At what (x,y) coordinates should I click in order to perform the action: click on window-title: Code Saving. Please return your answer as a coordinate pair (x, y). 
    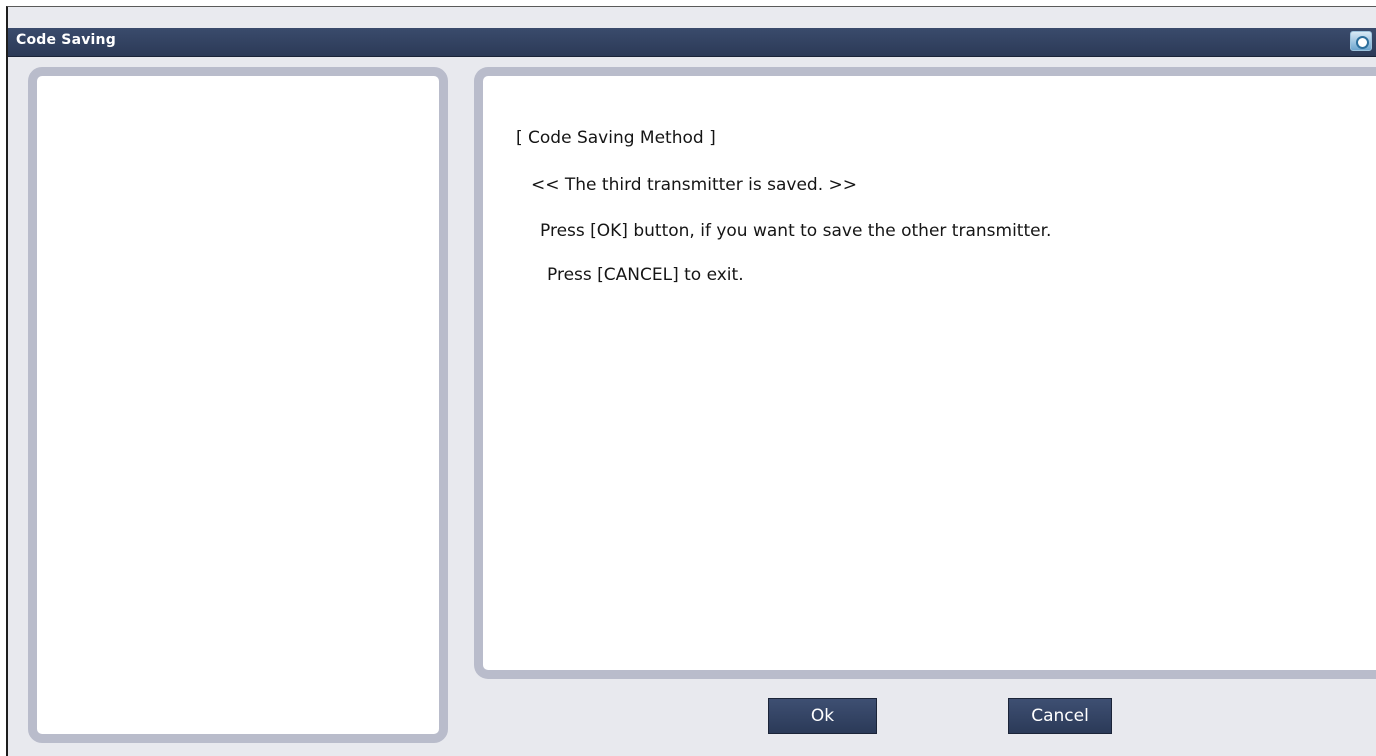
    Looking at the image, I should click on (66, 40).